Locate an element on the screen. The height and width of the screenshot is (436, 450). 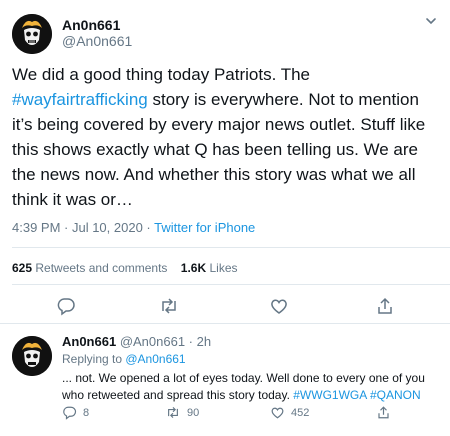
reply-count: 8 is located at coordinates (86, 412).